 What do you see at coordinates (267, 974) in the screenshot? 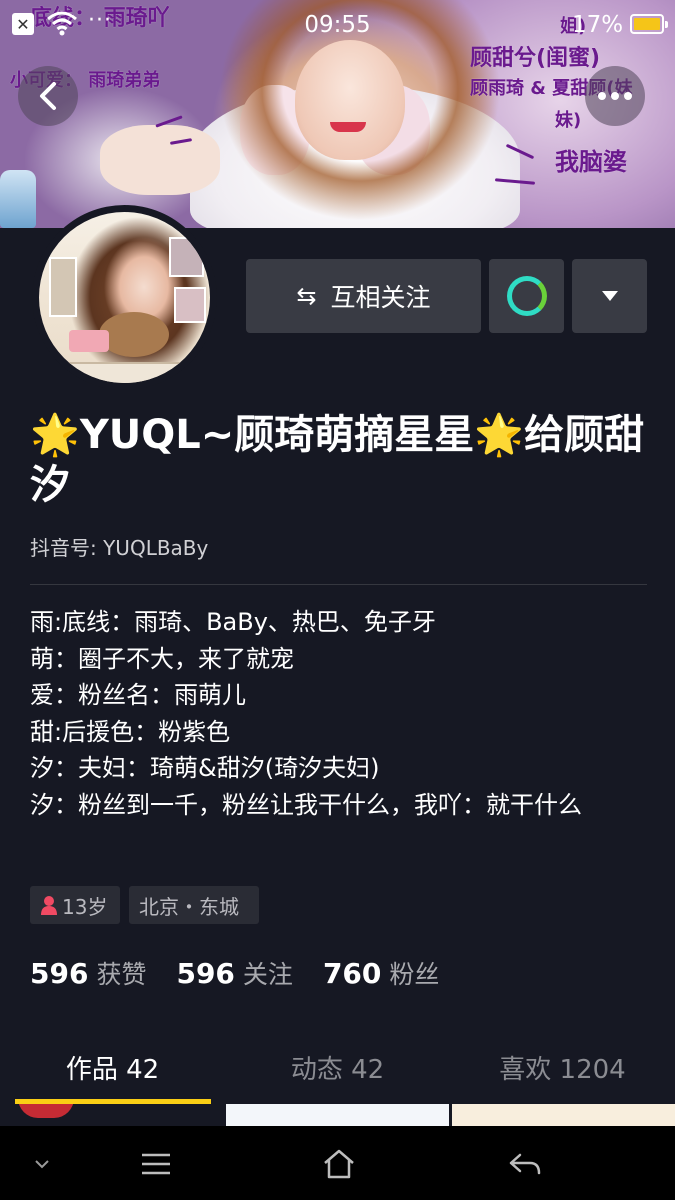
I see `following-label: 关注` at bounding box center [267, 974].